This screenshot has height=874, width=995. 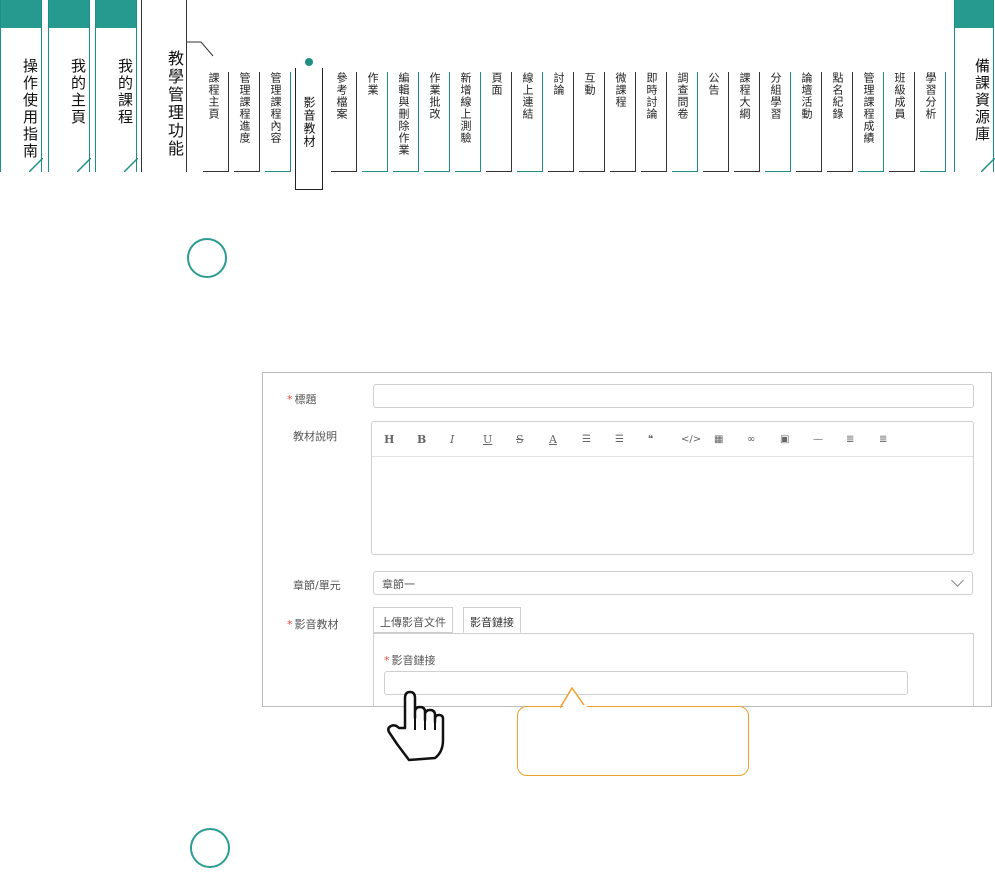 I want to click on outdent-icon: ≣, so click(x=862, y=439).